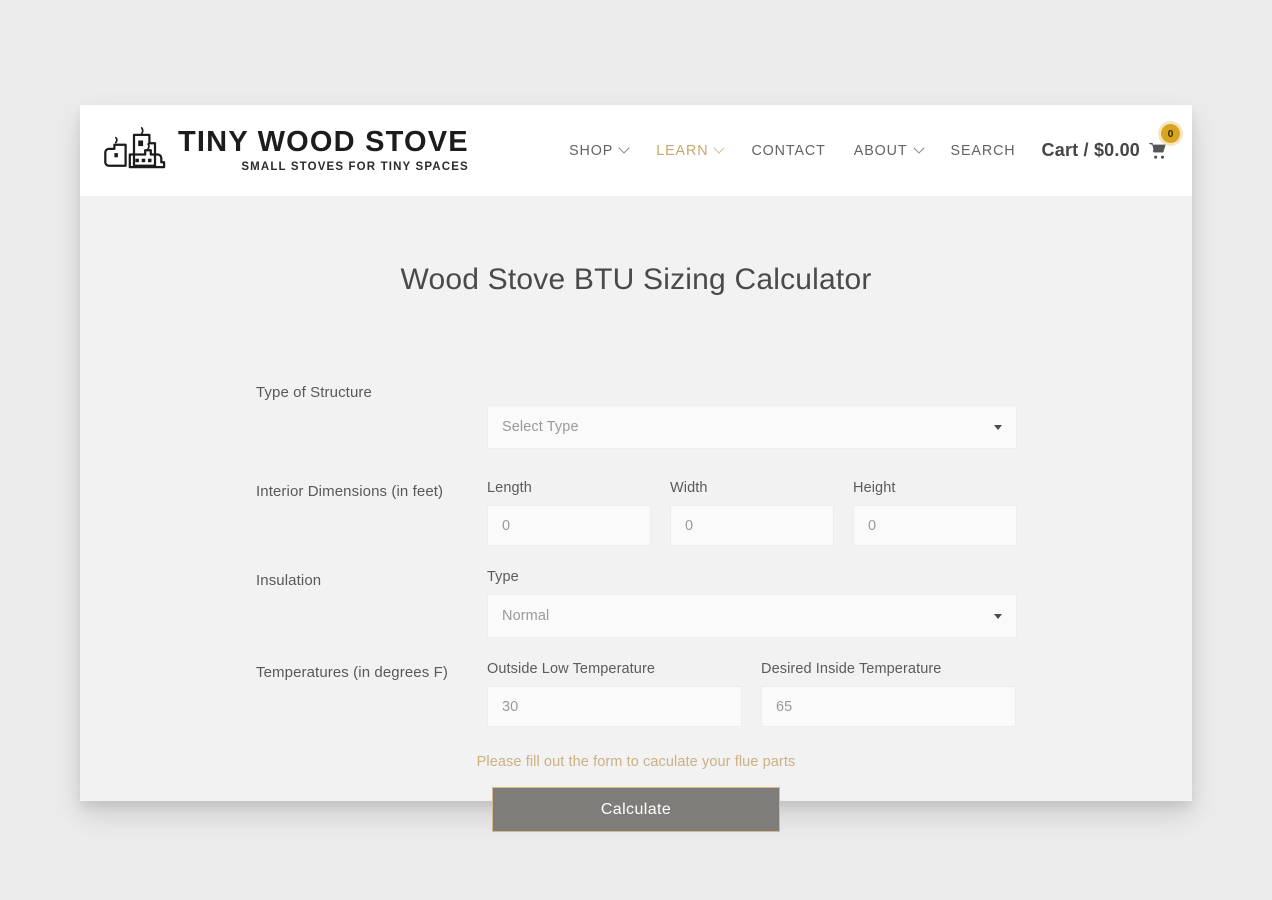 This screenshot has width=1272, height=900. I want to click on field-label-outside-temp: Outside Low Temperature, so click(571, 669).